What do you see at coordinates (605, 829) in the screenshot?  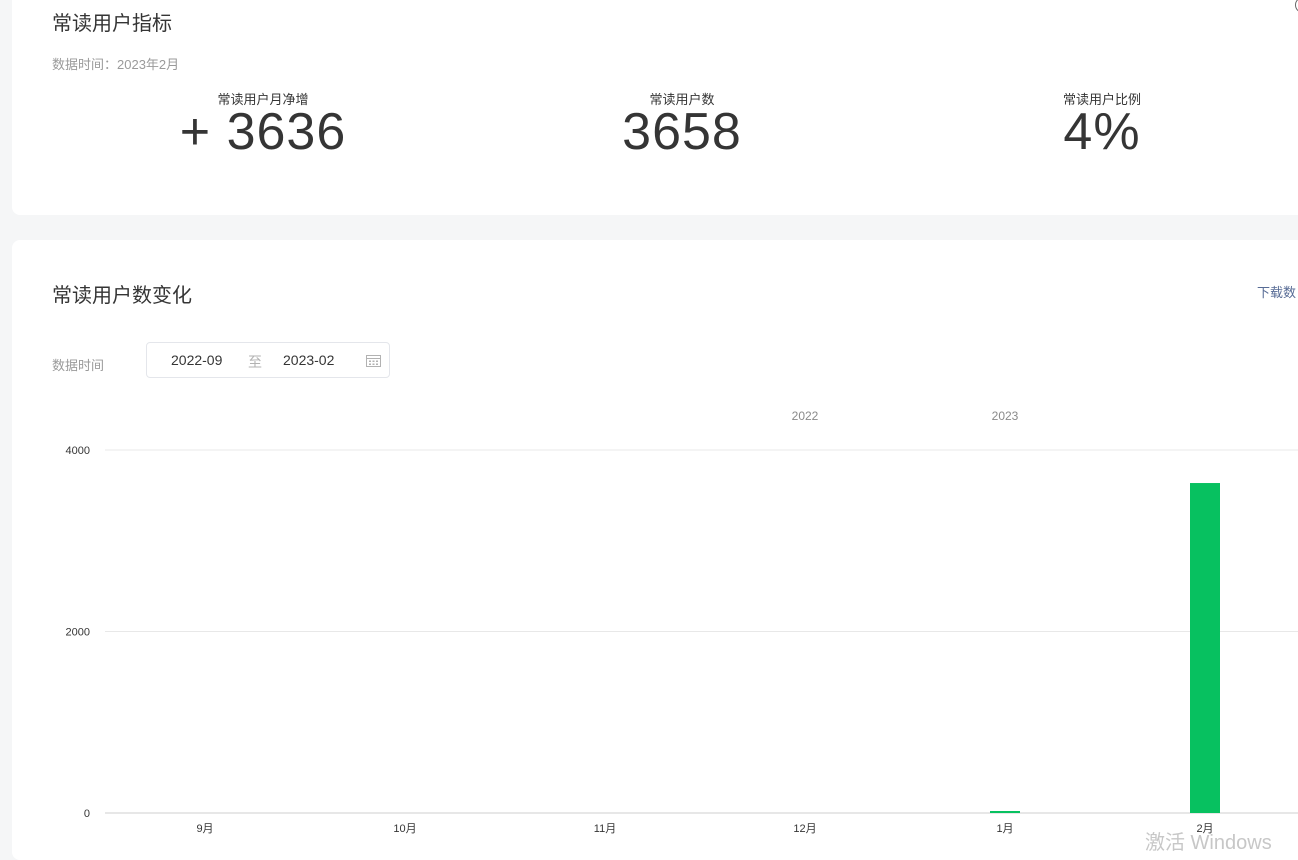 I see `x-tick-label: 11月` at bounding box center [605, 829].